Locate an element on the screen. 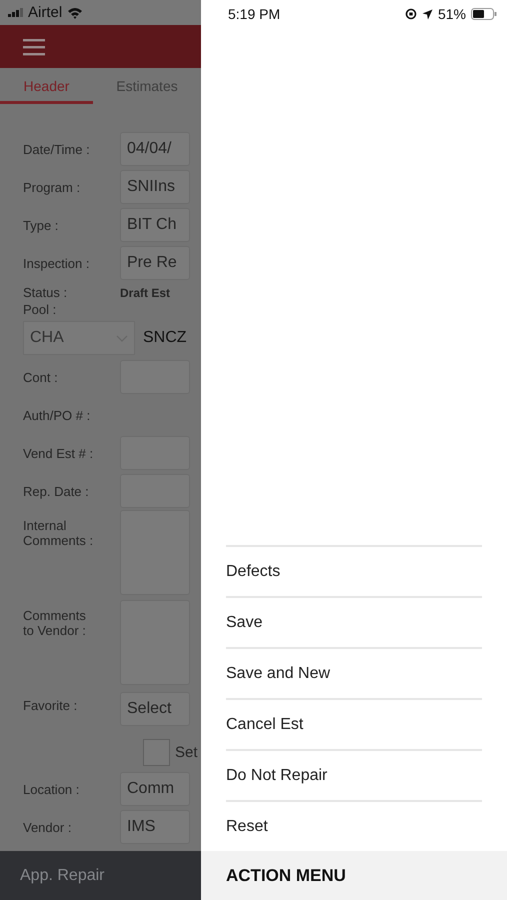  input-field: Pre Re is located at coordinates (155, 263).